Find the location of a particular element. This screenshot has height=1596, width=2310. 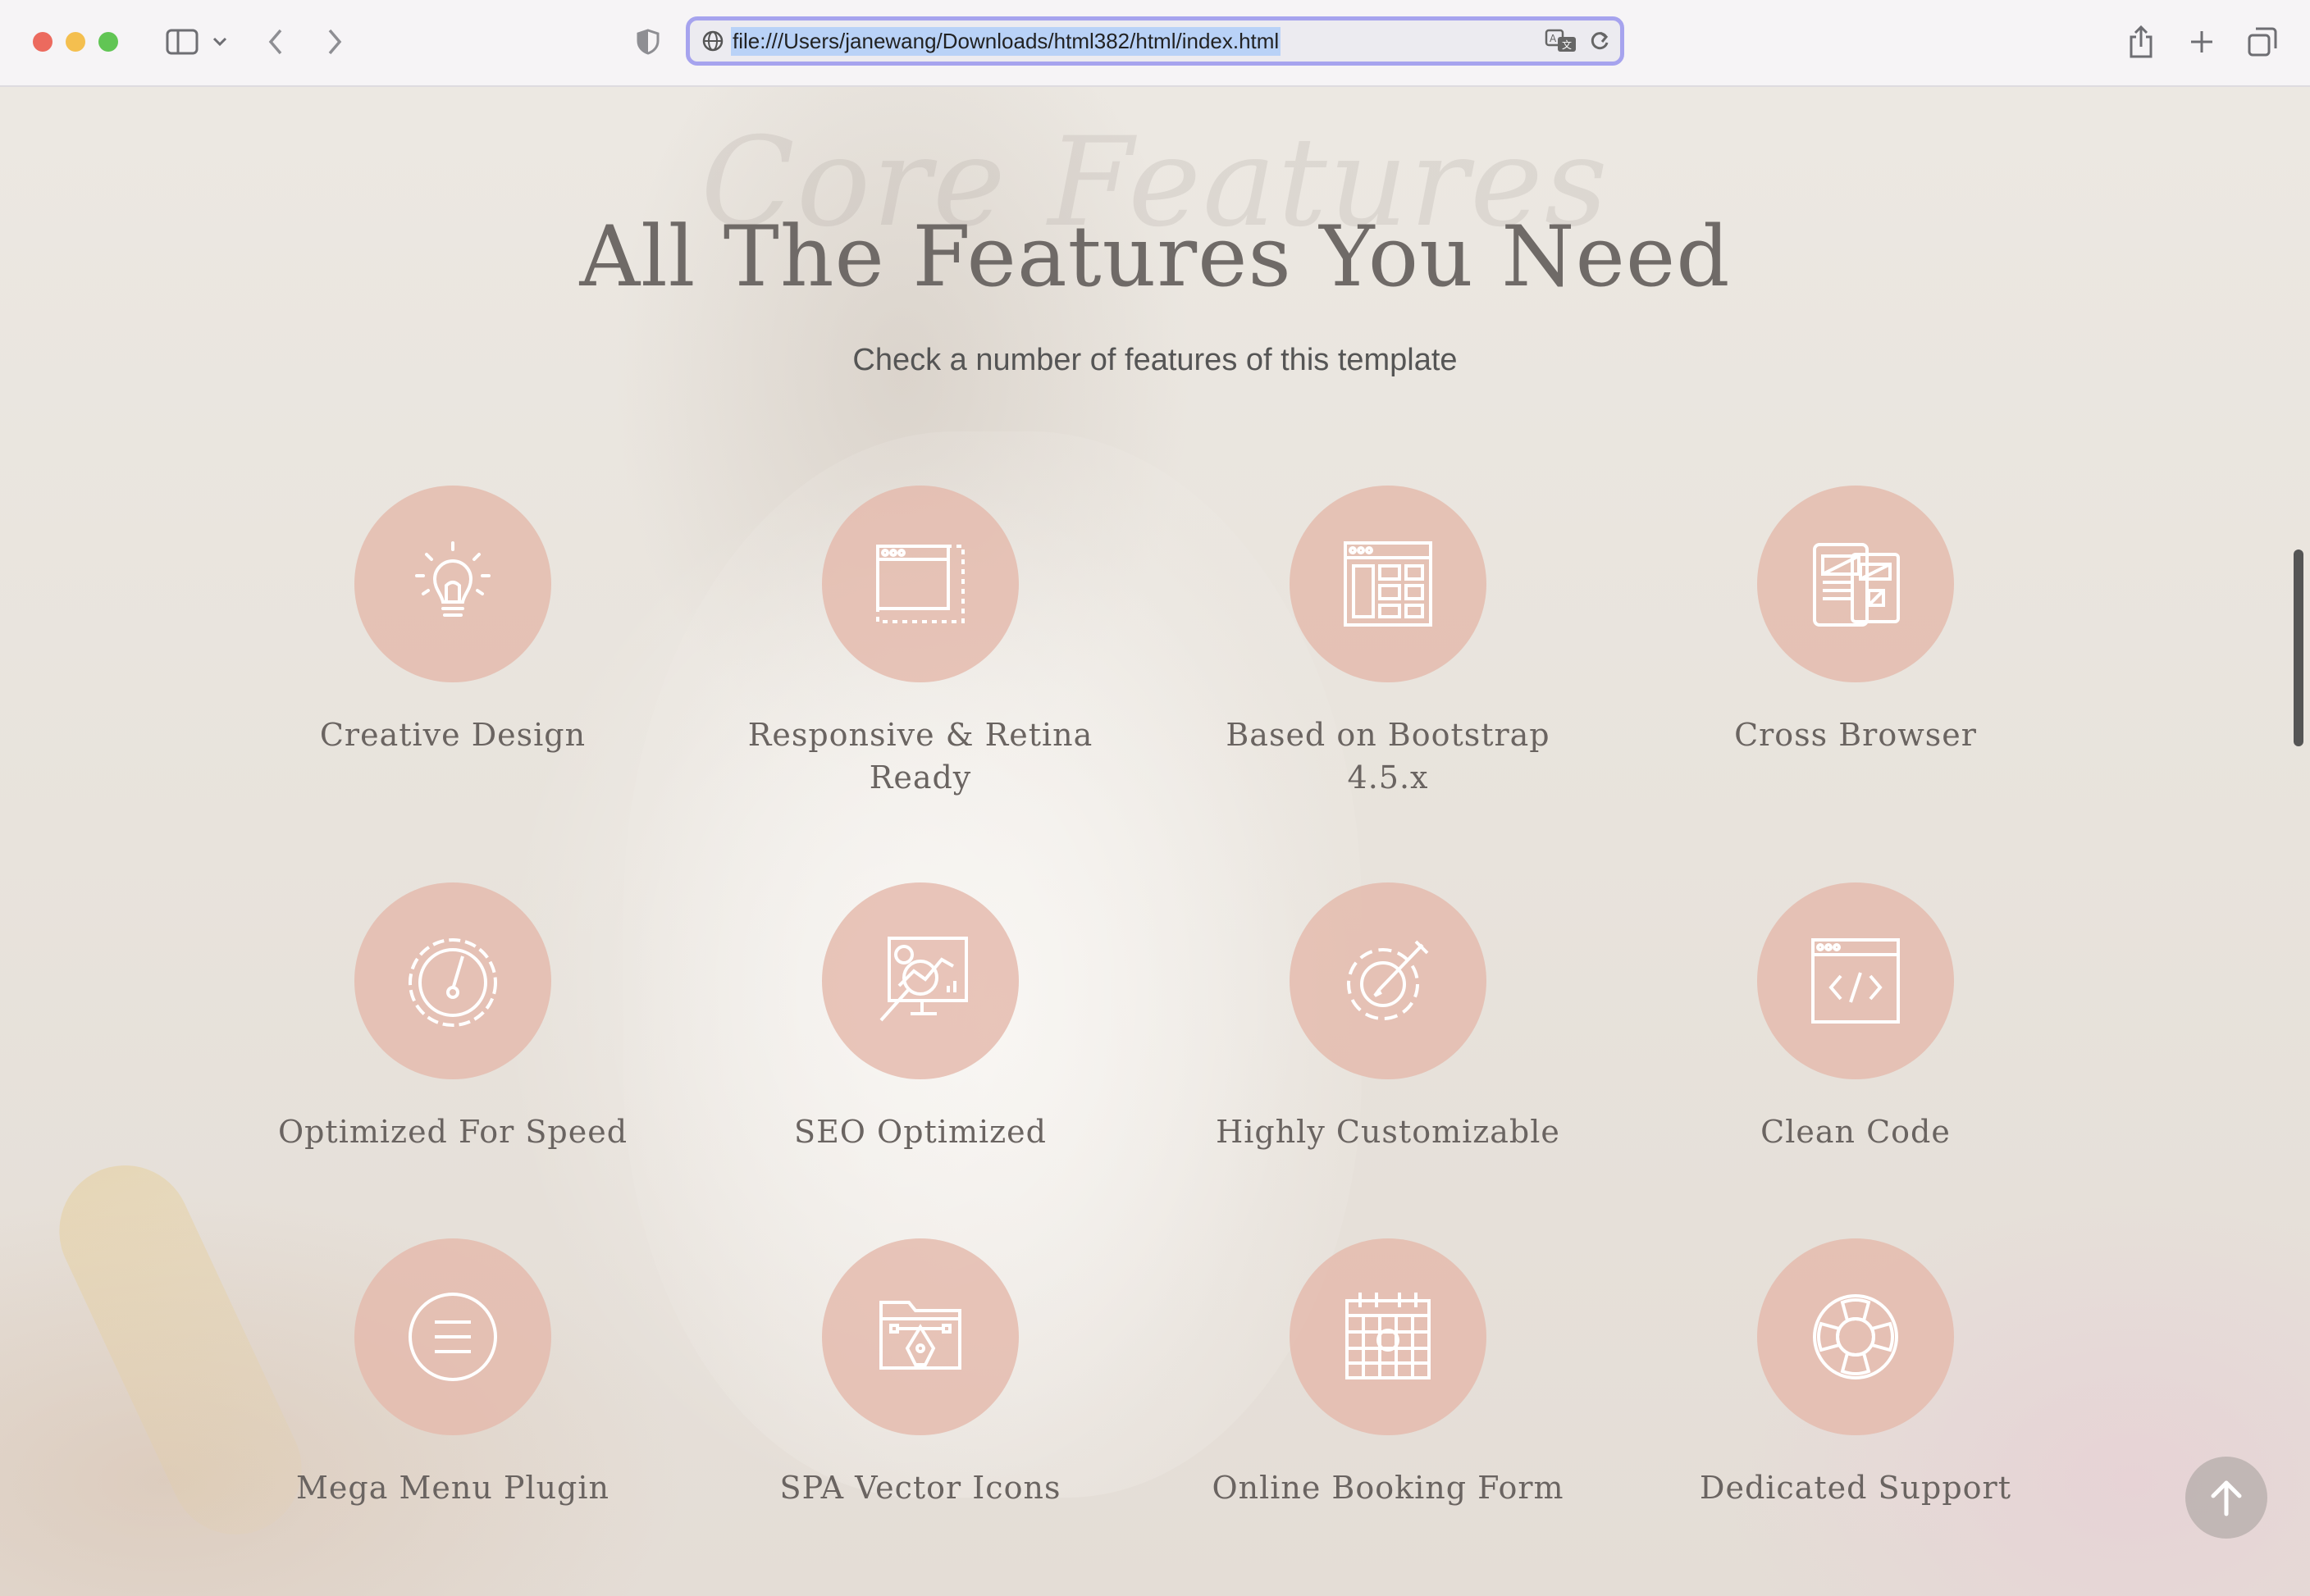

tab-overview-icon is located at coordinates (2263, 42).